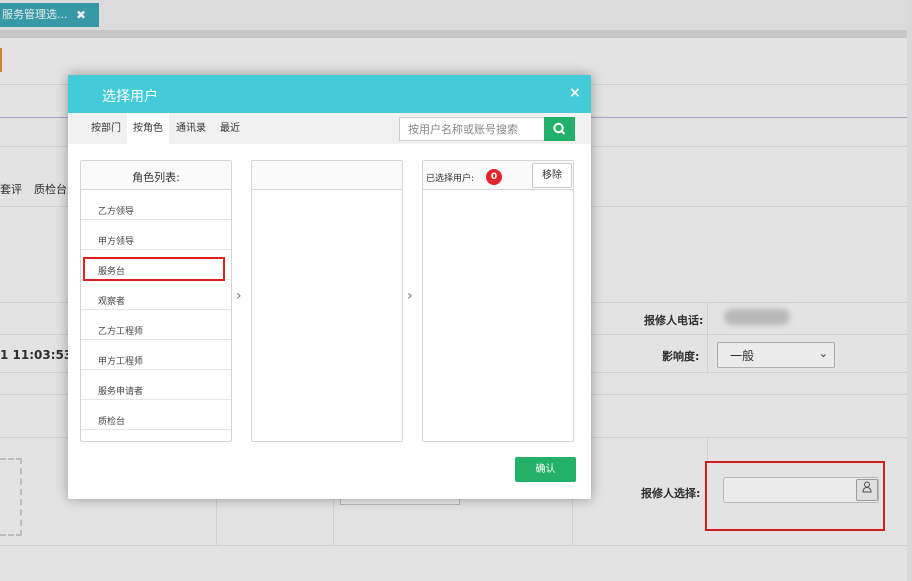 The height and width of the screenshot is (581, 912). I want to click on role-list-header: 角色列表:, so click(156, 175).